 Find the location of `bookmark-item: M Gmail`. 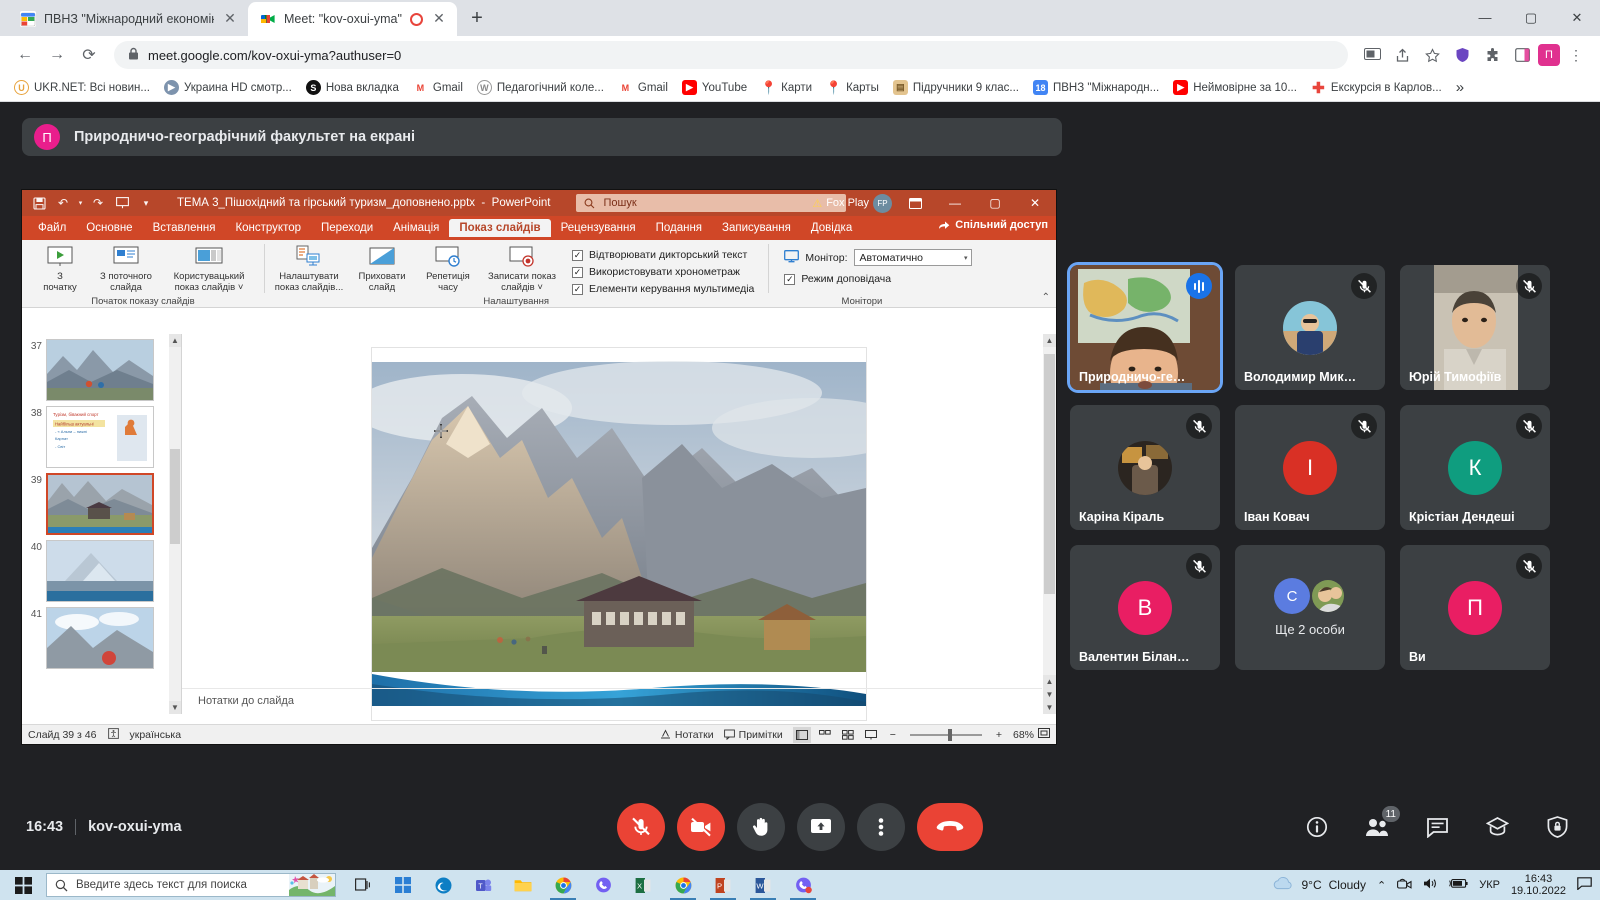

bookmark-item: M Gmail is located at coordinates (643, 87).